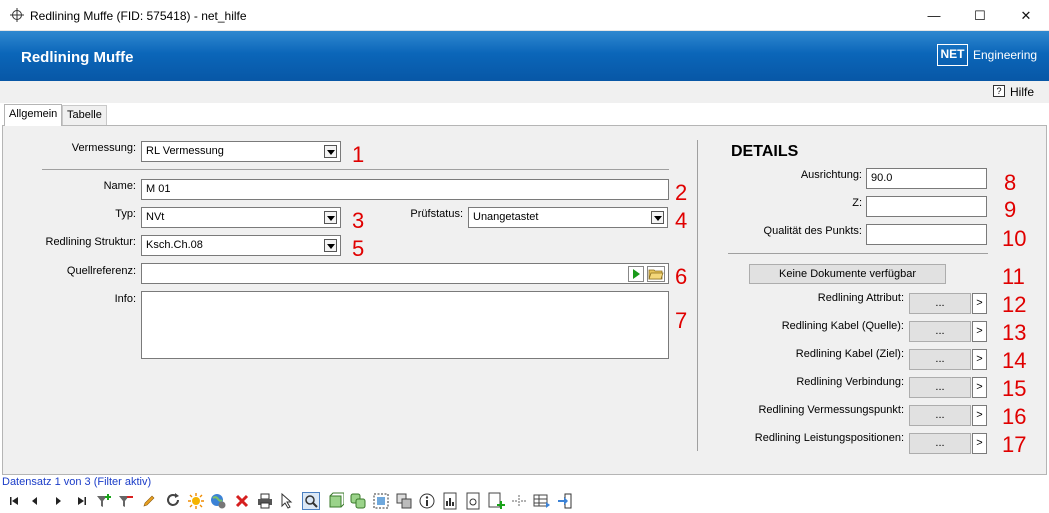  I want to click on vermessung-select: RL Vermessung, so click(241, 151).